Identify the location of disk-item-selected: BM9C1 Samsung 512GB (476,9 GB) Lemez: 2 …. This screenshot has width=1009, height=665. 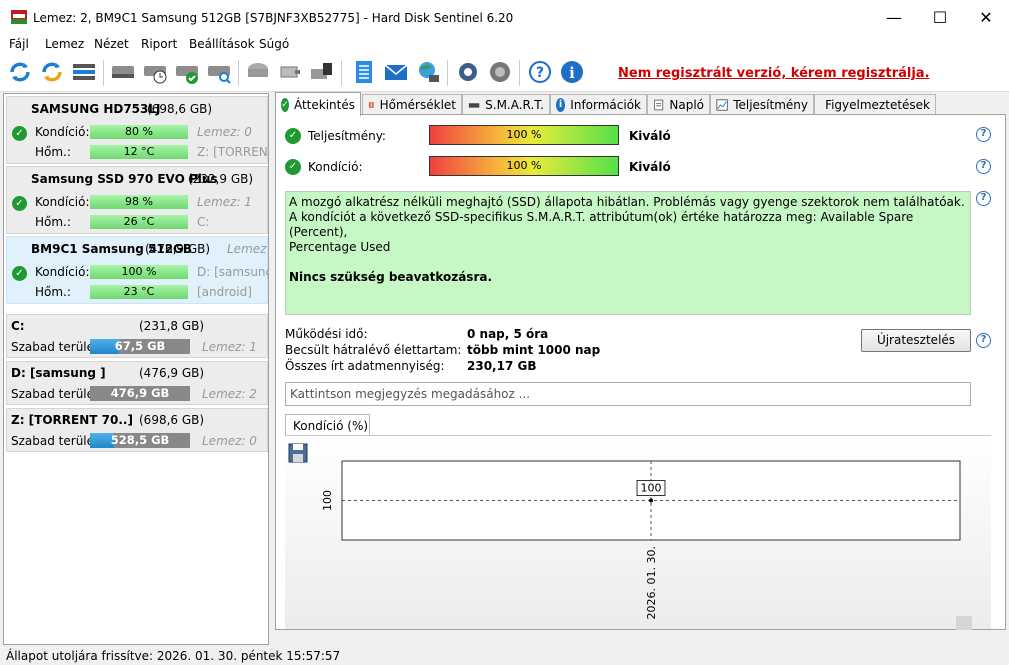
(137, 270).